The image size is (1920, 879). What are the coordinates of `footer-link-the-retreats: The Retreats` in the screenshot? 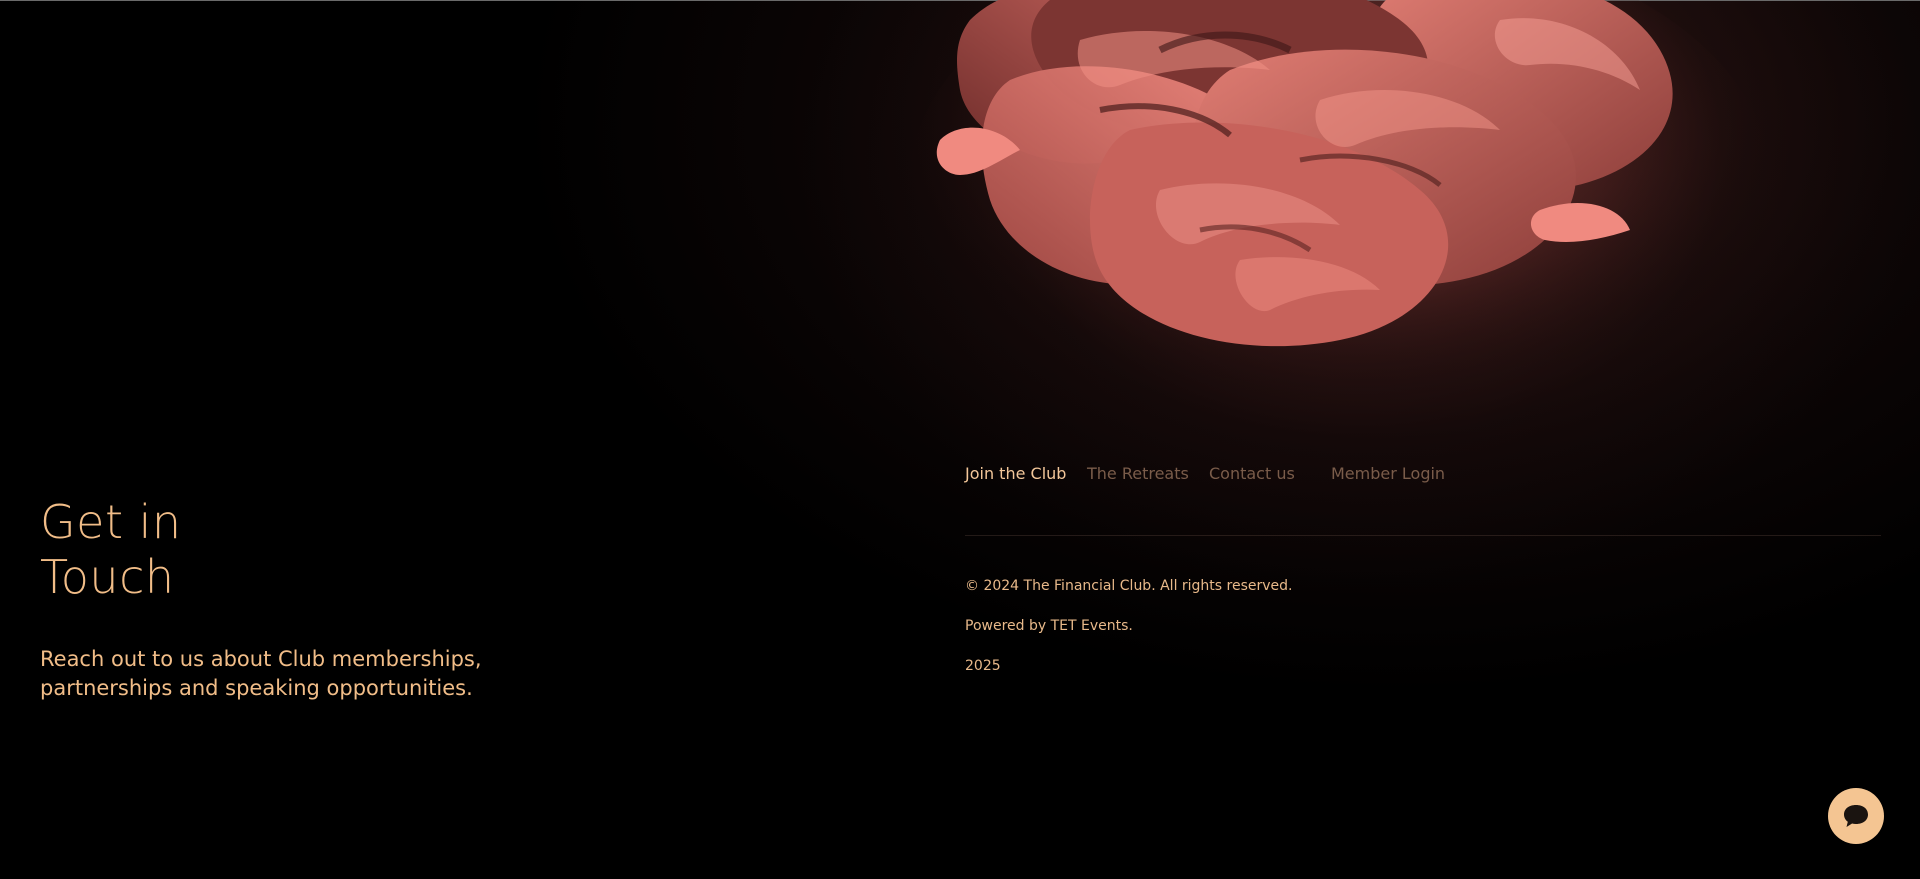 It's located at (1148, 473).